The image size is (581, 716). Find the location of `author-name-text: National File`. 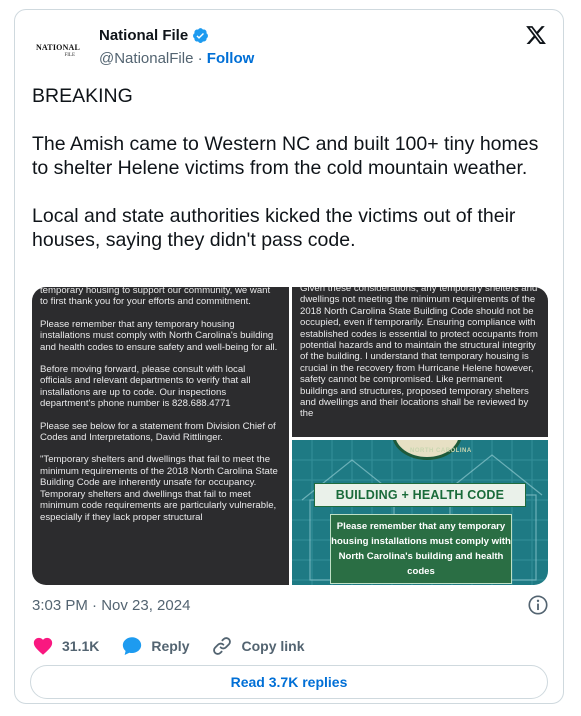

author-name-text: National File is located at coordinates (144, 35).